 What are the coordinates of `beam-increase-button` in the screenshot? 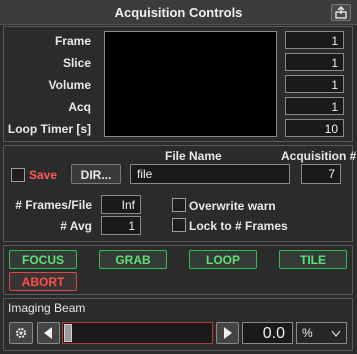 It's located at (227, 333).